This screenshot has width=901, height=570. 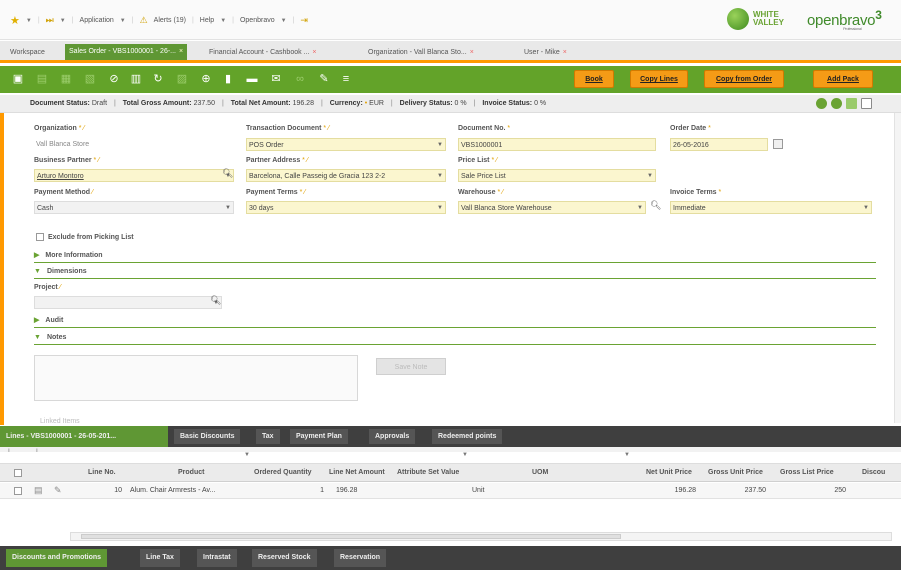 I want to click on tab-sales-order: Sales Order - VBS1000001 - 26-... ×, so click(x=126, y=52).